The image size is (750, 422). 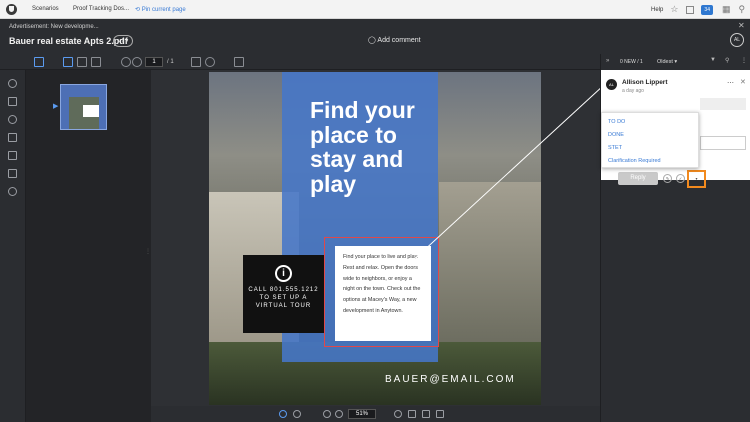 I want to click on apps-grid-icon: ▦, so click(x=726, y=9).